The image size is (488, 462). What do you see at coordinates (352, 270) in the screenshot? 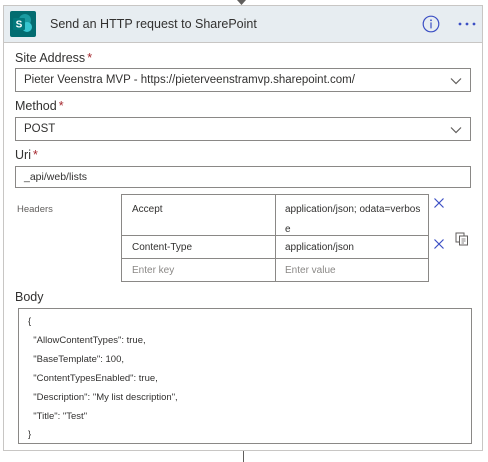
I see `header-value-input: Enter value` at bounding box center [352, 270].